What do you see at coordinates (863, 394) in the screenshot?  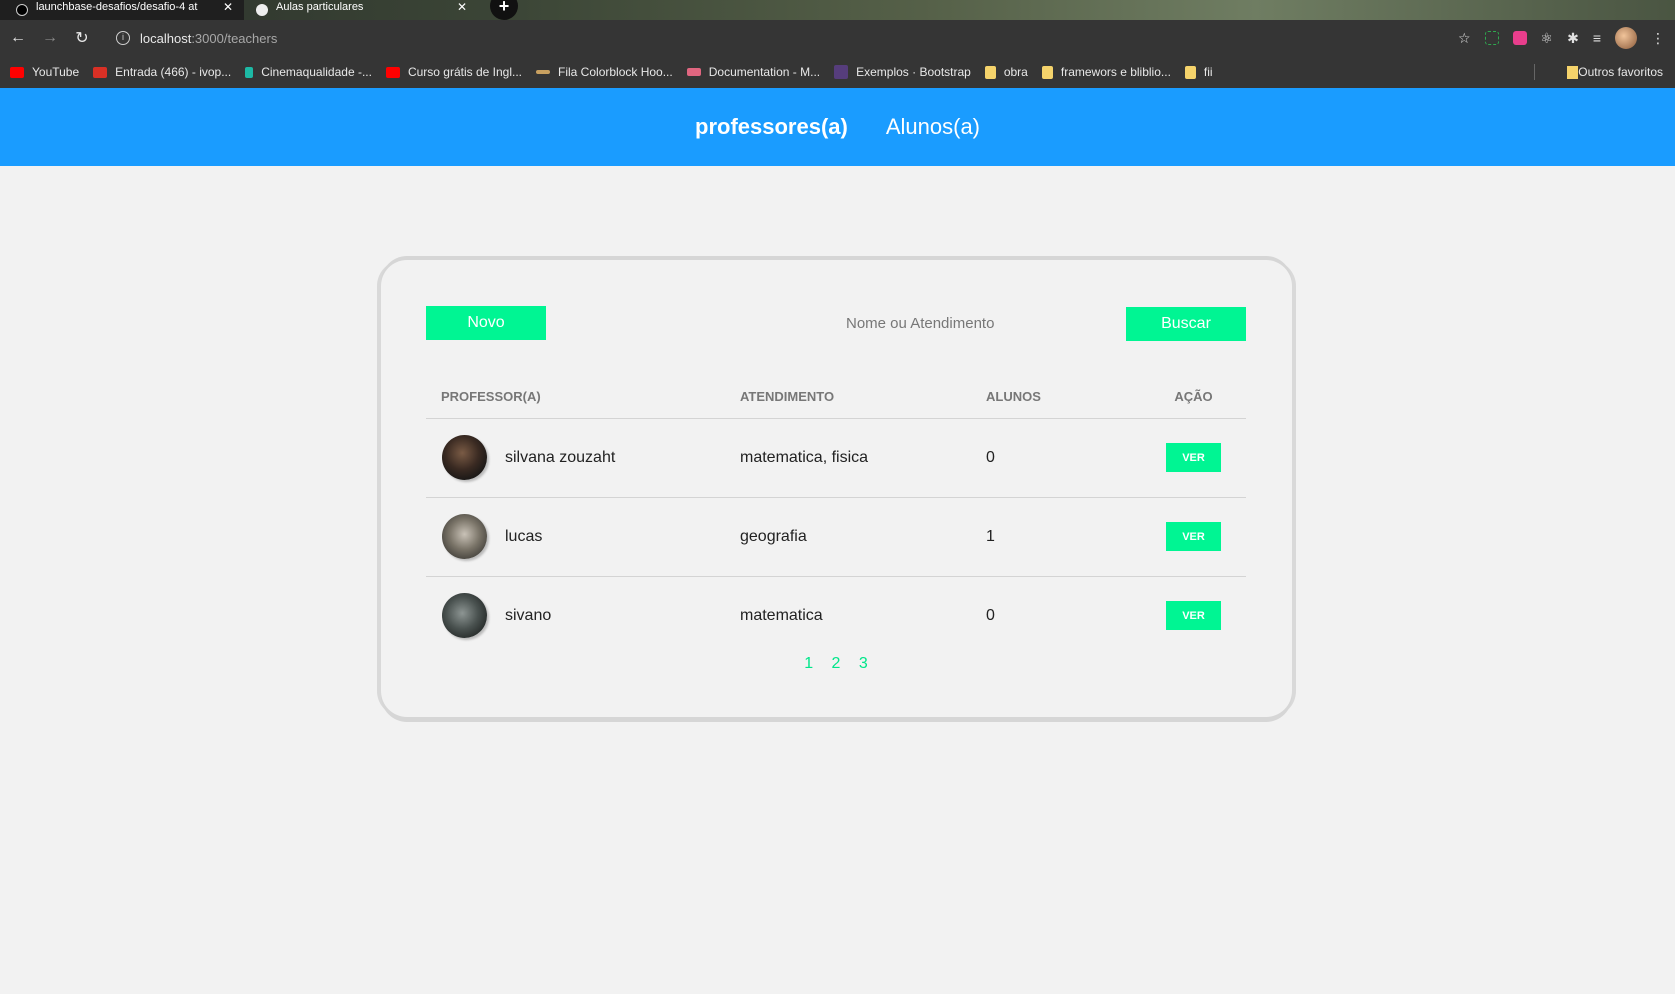 I see `column-header-atendimento: ATENDIMENTO` at bounding box center [863, 394].